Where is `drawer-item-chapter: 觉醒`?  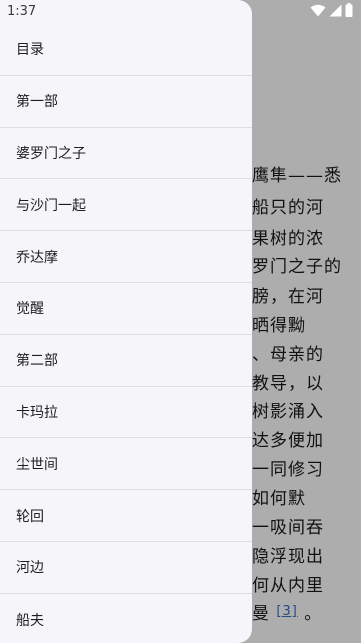 drawer-item-chapter: 觉醒 is located at coordinates (126, 309).